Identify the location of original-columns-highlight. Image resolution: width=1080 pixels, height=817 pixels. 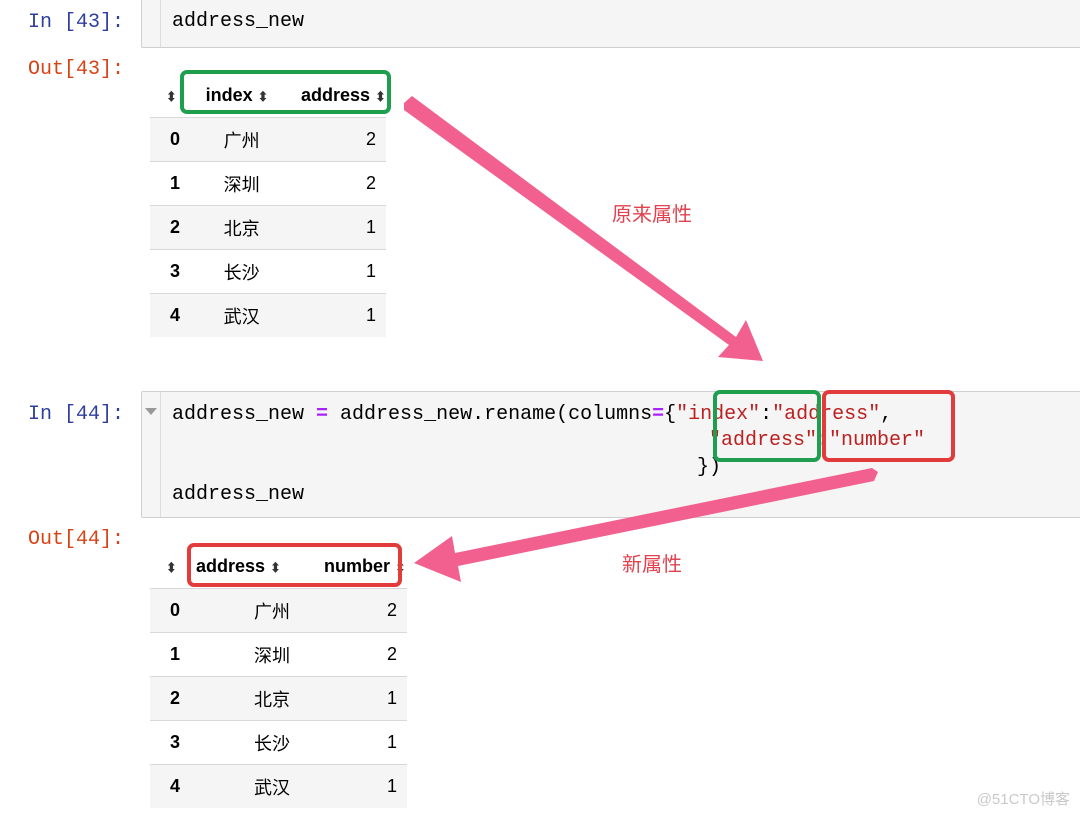
(285, 92).